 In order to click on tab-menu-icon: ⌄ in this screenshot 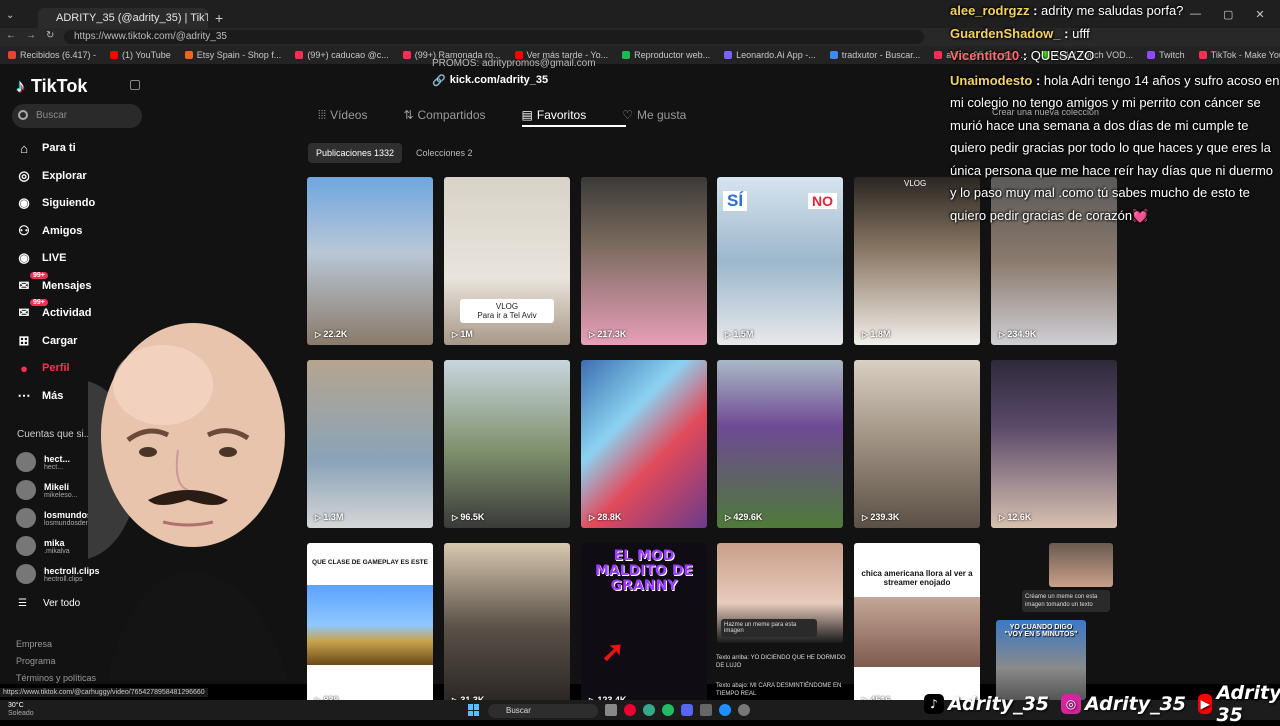, I will do `click(10, 15)`.